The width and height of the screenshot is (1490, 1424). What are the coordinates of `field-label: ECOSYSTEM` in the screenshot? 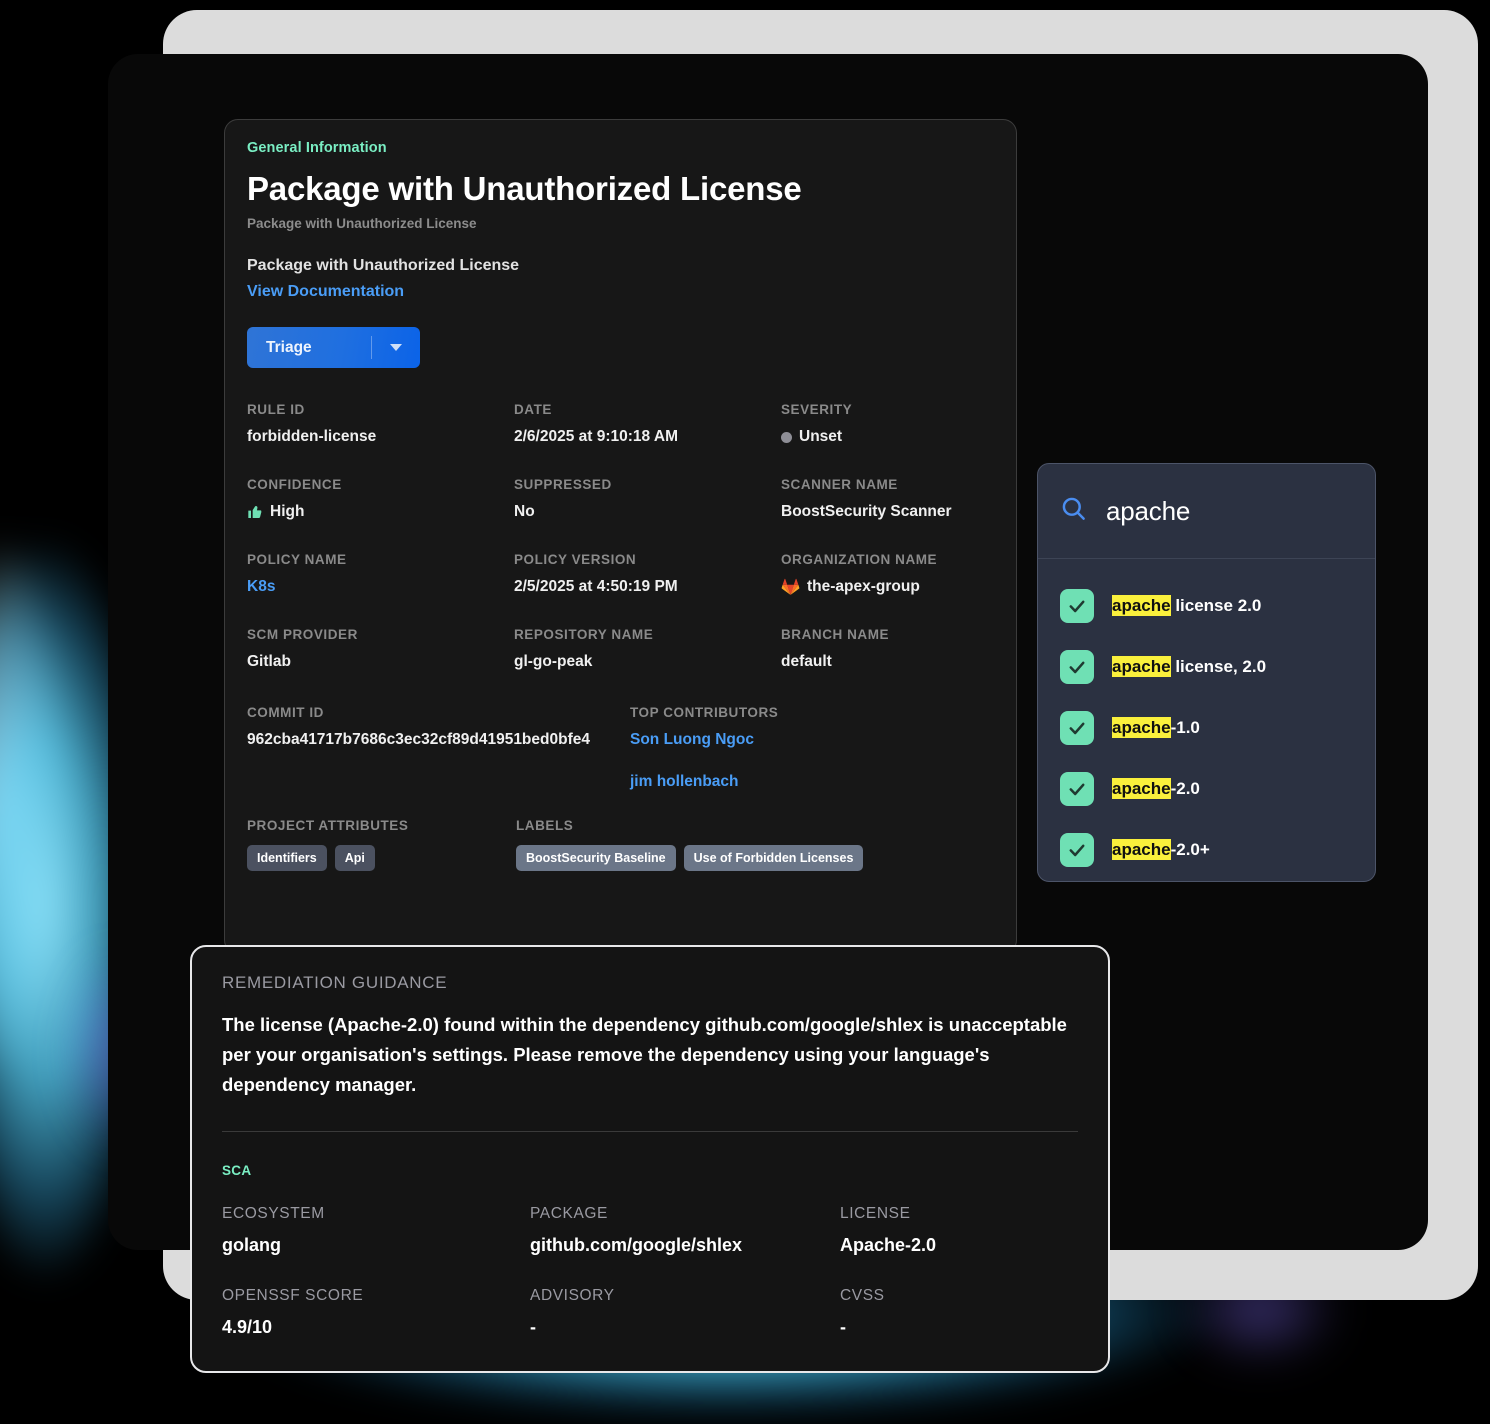 It's located at (273, 1213).